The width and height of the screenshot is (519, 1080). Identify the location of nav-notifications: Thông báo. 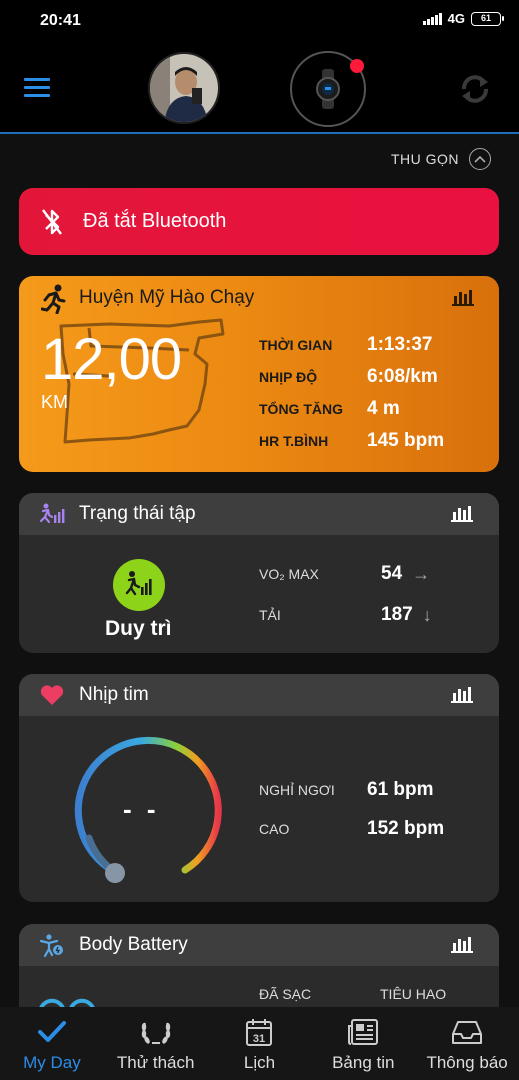
(467, 1043).